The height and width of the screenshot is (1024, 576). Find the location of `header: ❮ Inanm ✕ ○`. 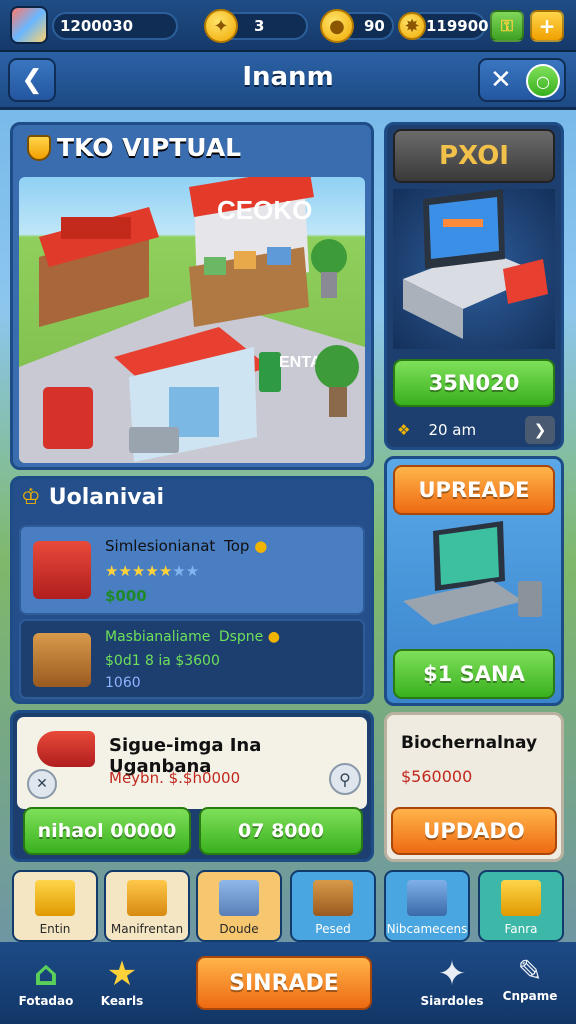

header: ❮ Inanm ✕ ○ is located at coordinates (288, 81).